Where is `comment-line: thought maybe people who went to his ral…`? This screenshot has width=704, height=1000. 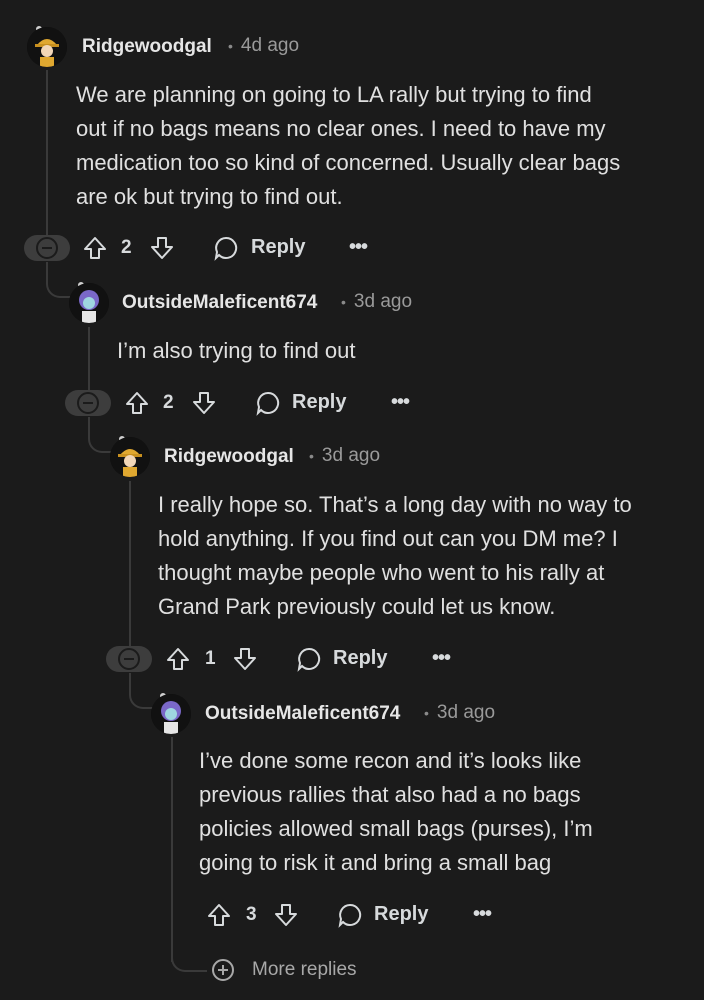 comment-line: thought maybe people who went to his ral… is located at coordinates (381, 572).